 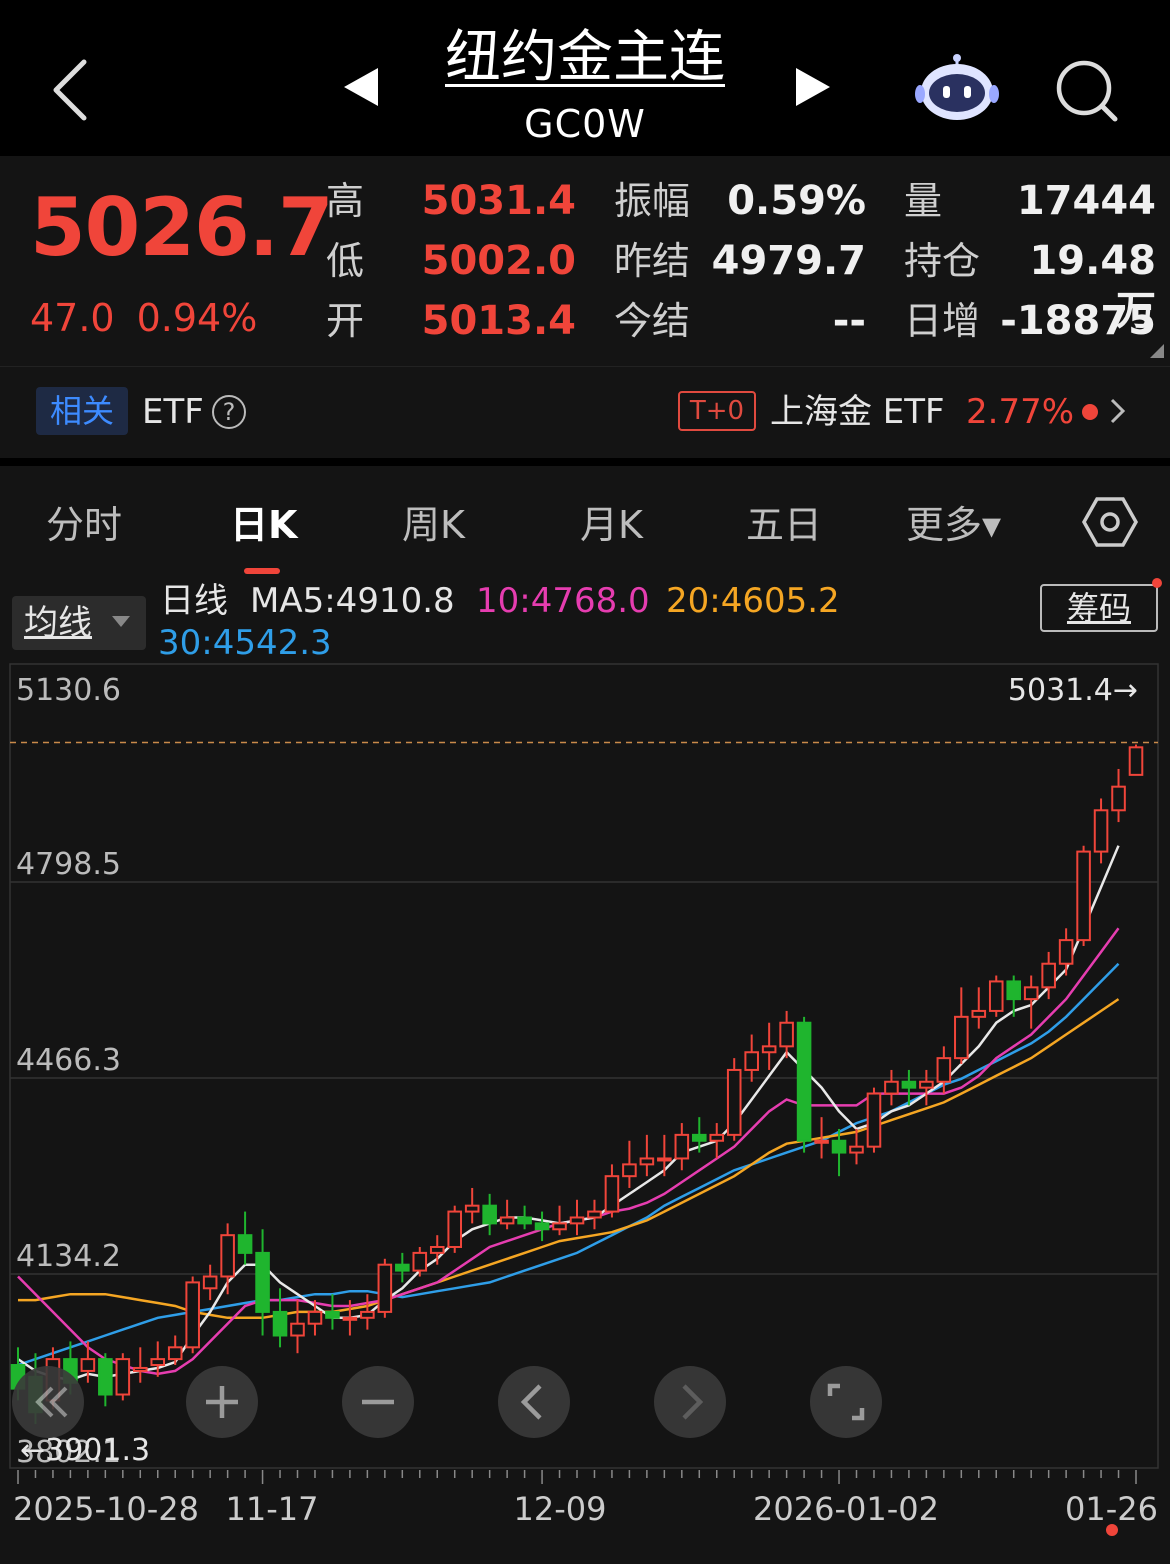 What do you see at coordinates (585, 412) in the screenshot?
I see `related-etf-row: 相关 ETF ? T+0 上海金 ETF 2.77%` at bounding box center [585, 412].